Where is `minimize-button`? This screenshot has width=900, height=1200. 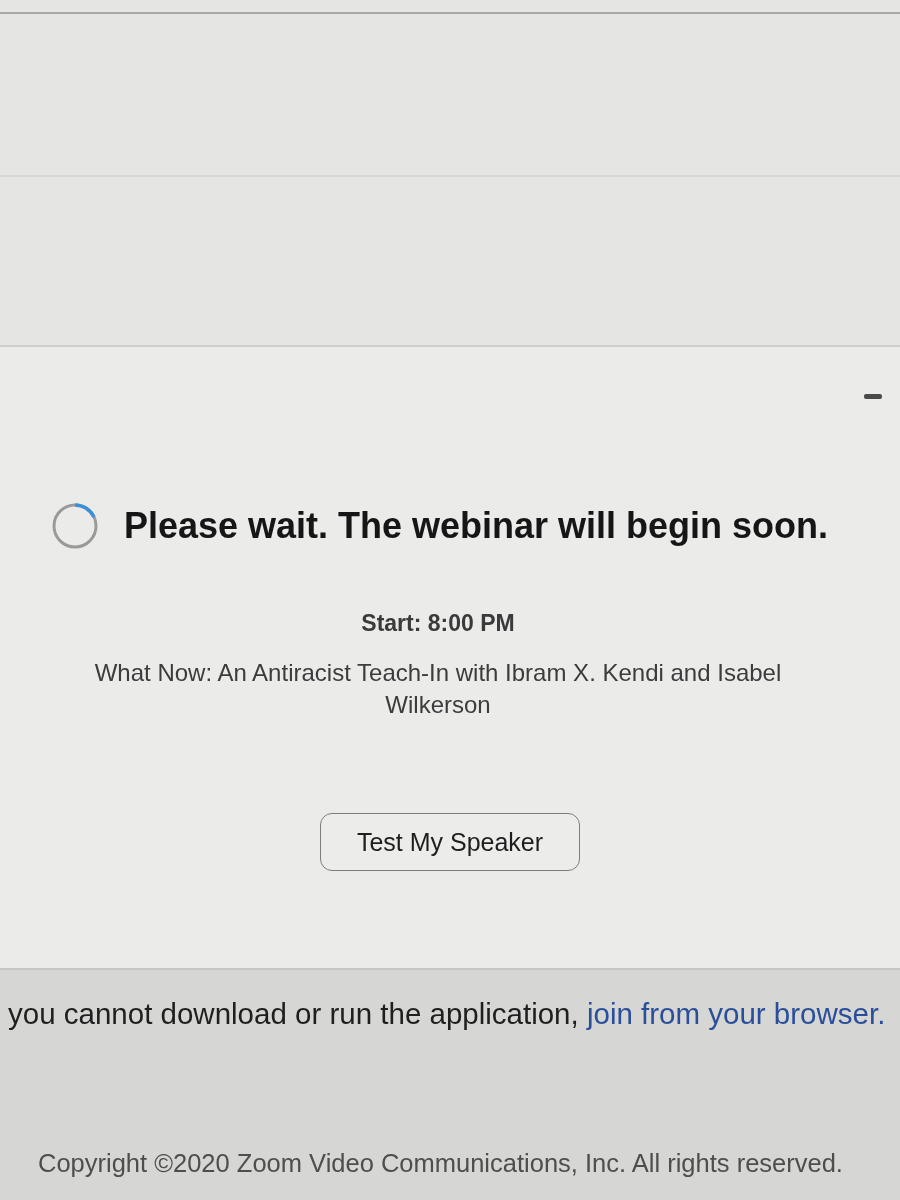
minimize-button is located at coordinates (873, 396).